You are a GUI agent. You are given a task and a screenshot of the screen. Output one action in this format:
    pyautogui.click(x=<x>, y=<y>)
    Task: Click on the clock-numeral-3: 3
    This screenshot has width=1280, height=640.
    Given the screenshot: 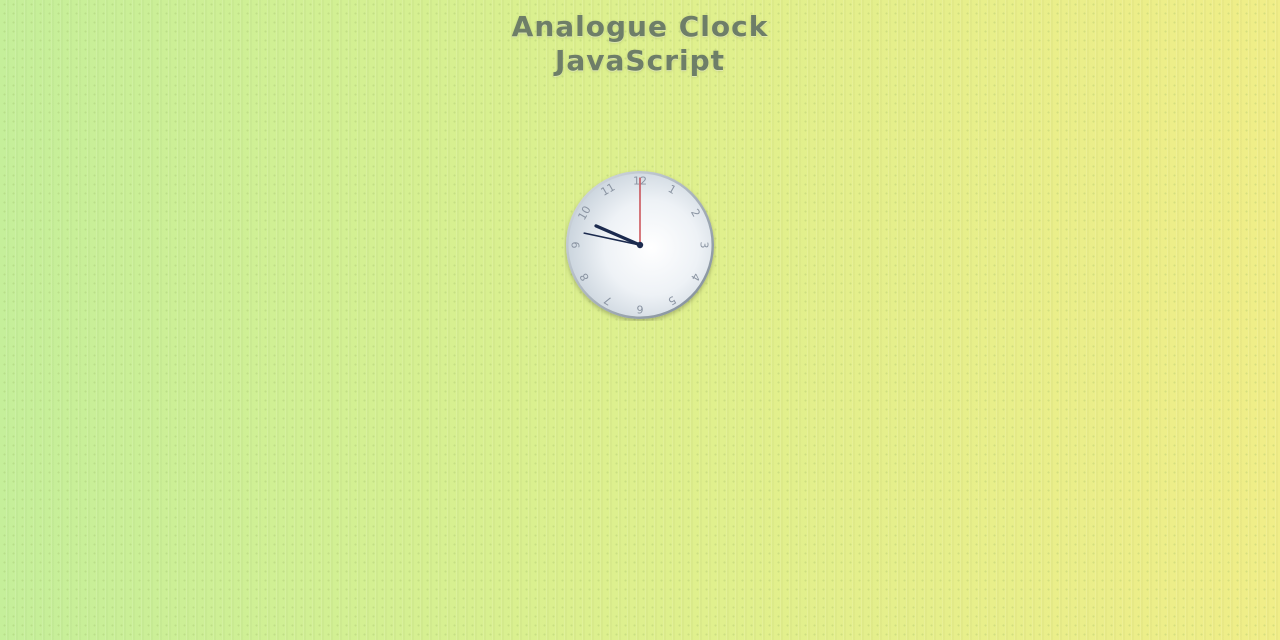 What is the action you would take?
    pyautogui.click(x=704, y=245)
    